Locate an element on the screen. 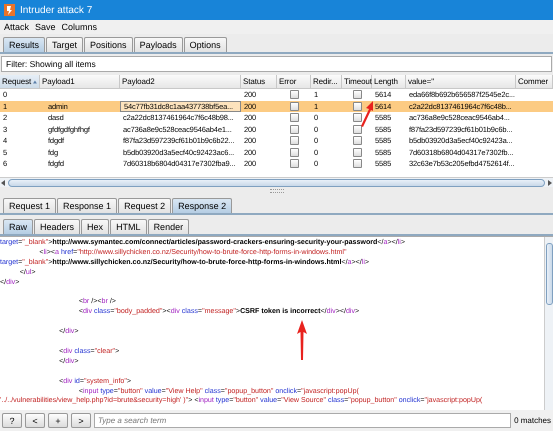 The image size is (553, 431). window-title: Intruder attack 7 is located at coordinates (56, 10).